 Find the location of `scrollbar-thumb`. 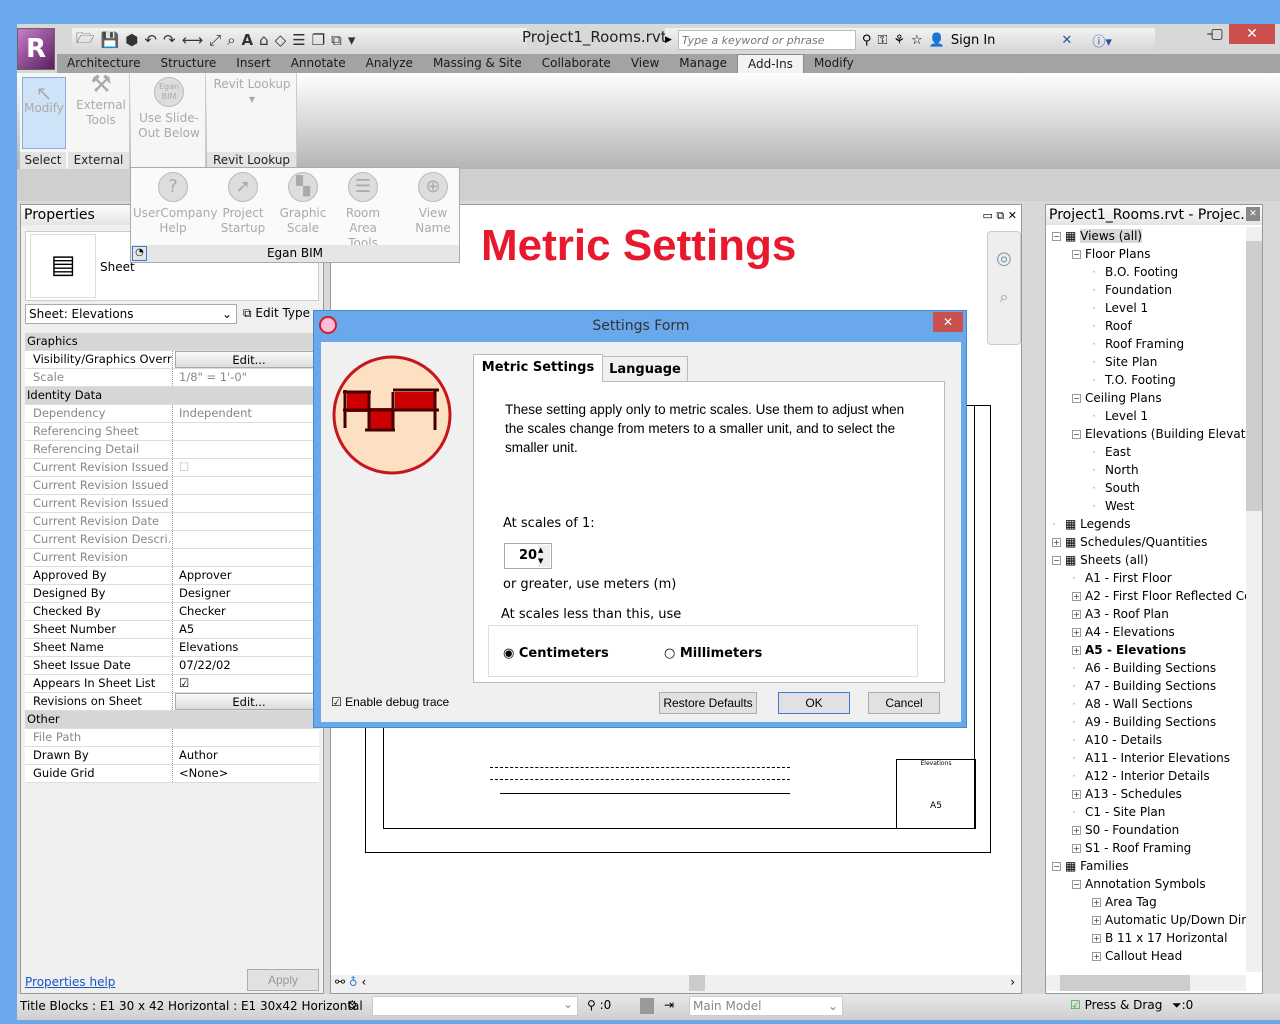

scrollbar-thumb is located at coordinates (1254, 376).